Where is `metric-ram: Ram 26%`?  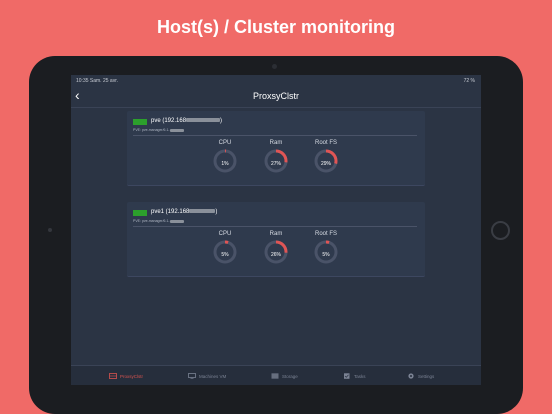
metric-ram: Ram 26% is located at coordinates (276, 248).